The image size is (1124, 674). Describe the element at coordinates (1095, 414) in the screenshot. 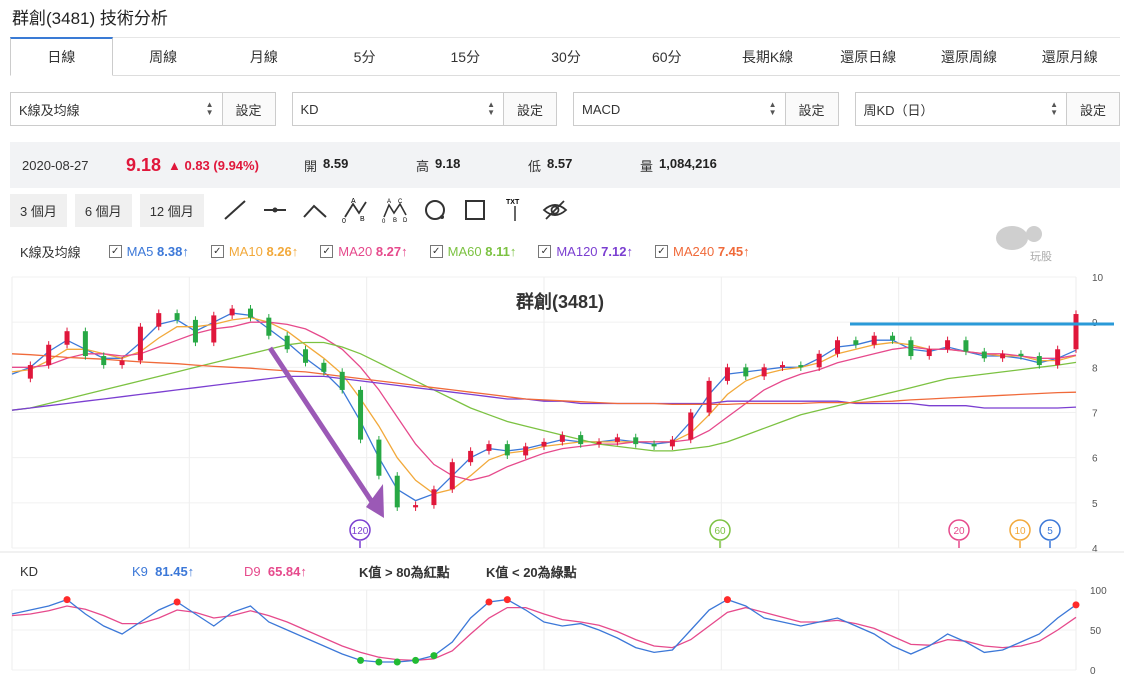

I see `price-tick-label: 7` at that location.